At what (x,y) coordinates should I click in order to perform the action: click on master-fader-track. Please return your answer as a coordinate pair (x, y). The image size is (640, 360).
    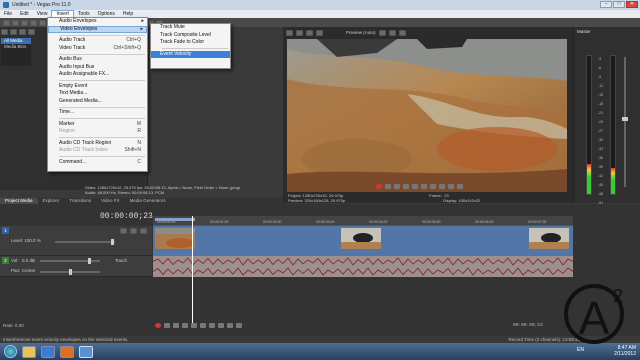
    Looking at the image, I should click on (625, 122).